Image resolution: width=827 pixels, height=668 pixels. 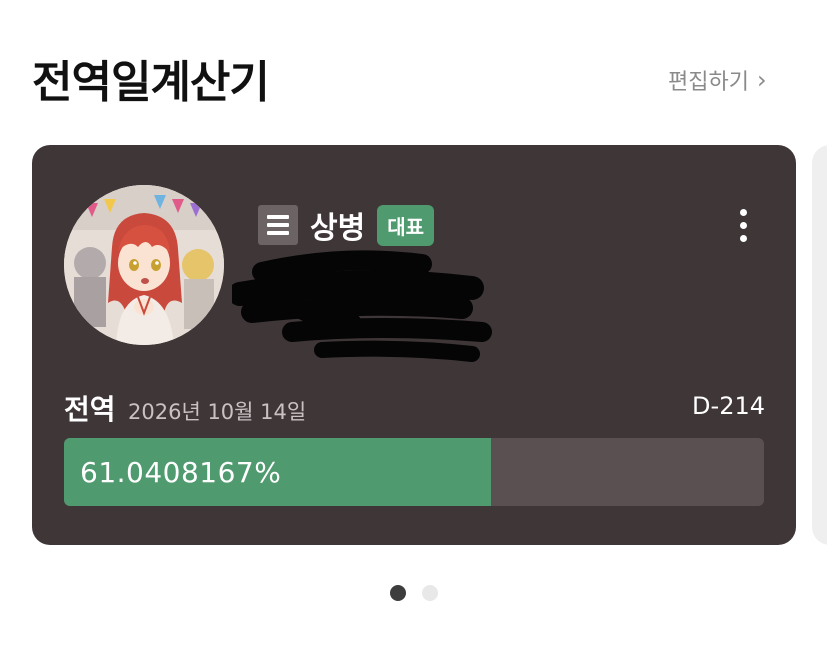 What do you see at coordinates (217, 412) in the screenshot?
I see `discharge-date: 2026년 10월 14일` at bounding box center [217, 412].